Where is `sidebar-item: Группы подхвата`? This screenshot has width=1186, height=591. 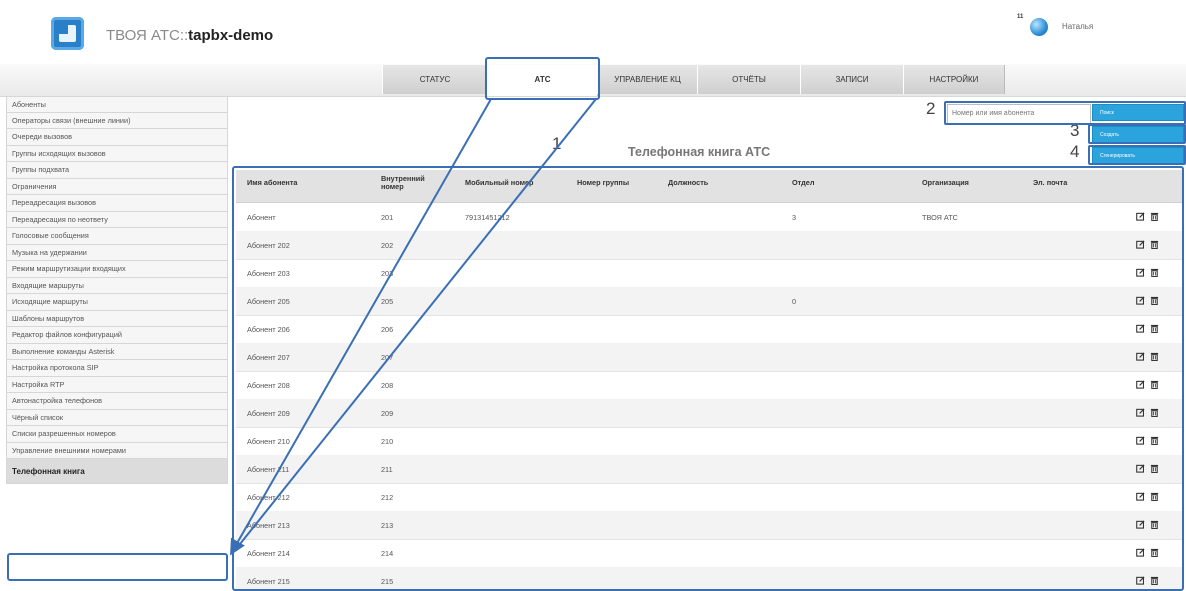
sidebar-item: Группы подхвата is located at coordinates (117, 170).